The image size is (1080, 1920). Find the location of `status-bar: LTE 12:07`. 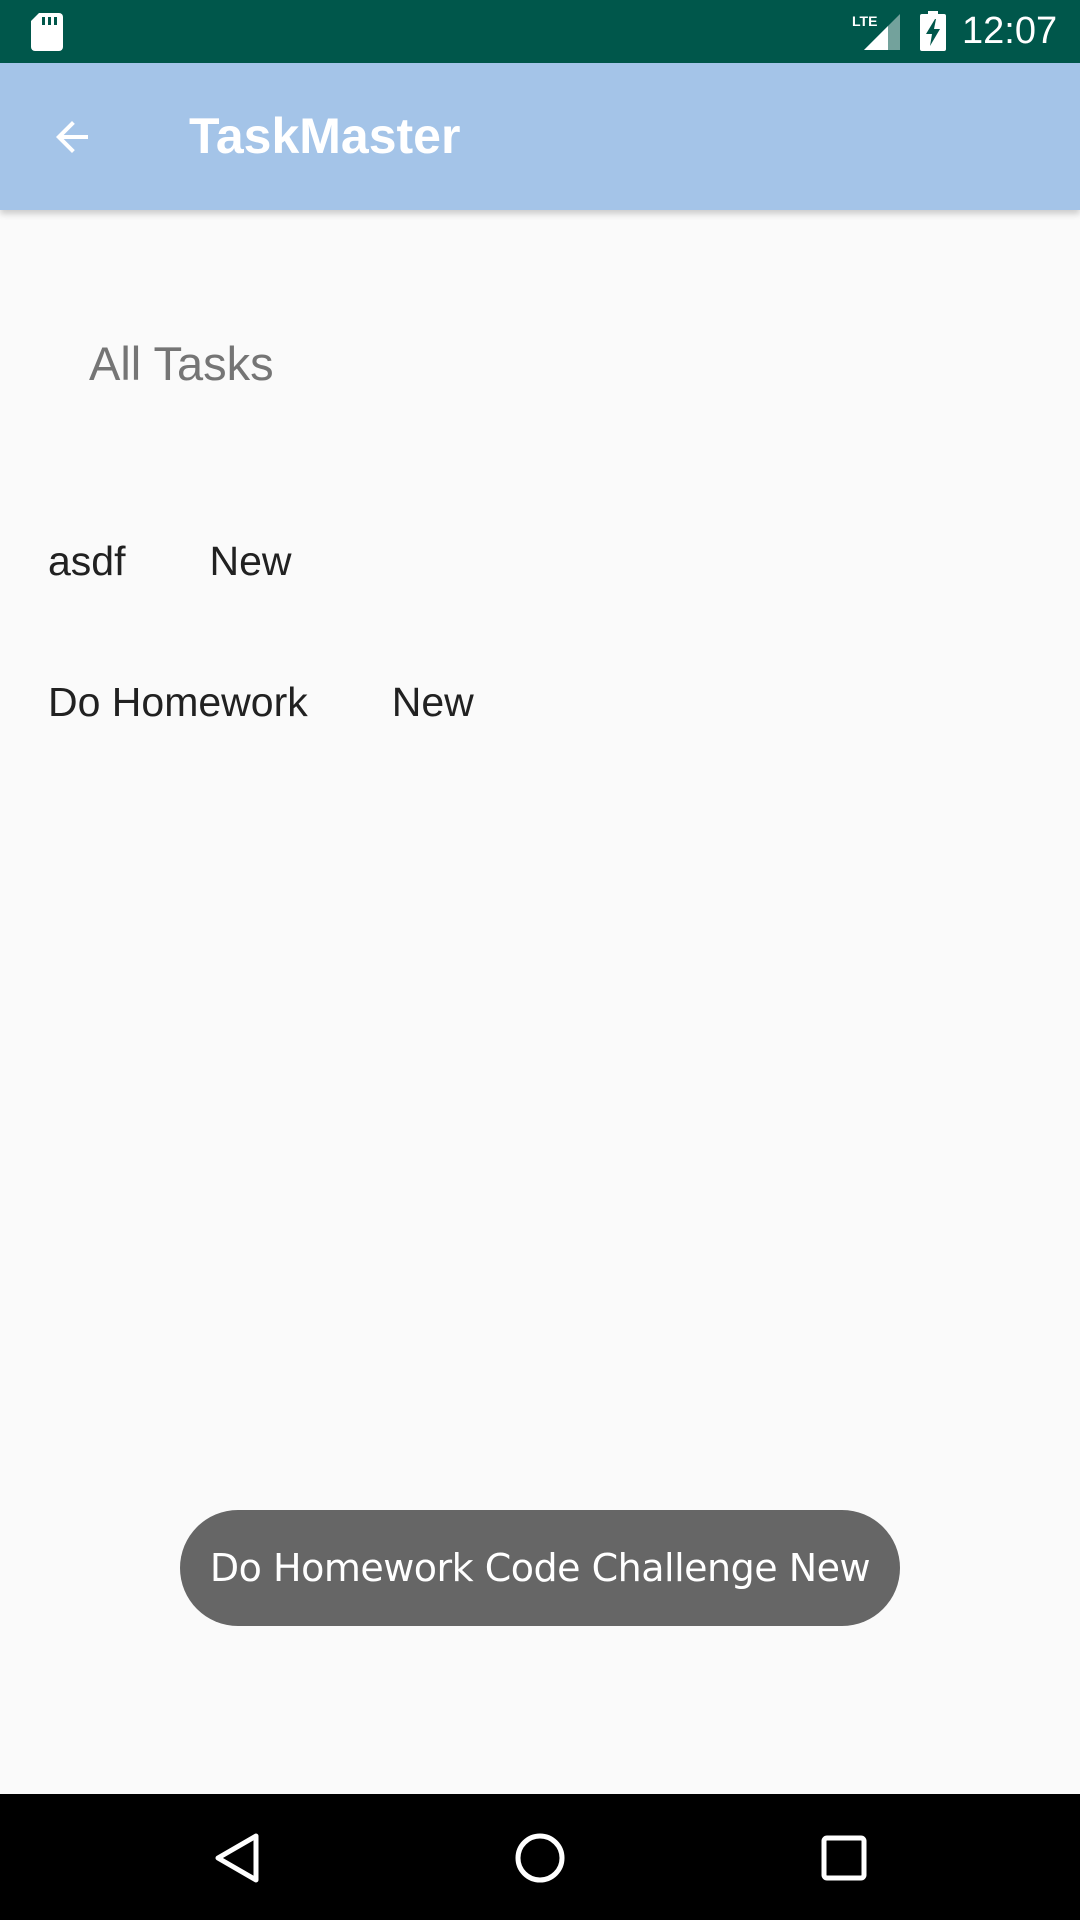

status-bar: LTE 12:07 is located at coordinates (540, 31).